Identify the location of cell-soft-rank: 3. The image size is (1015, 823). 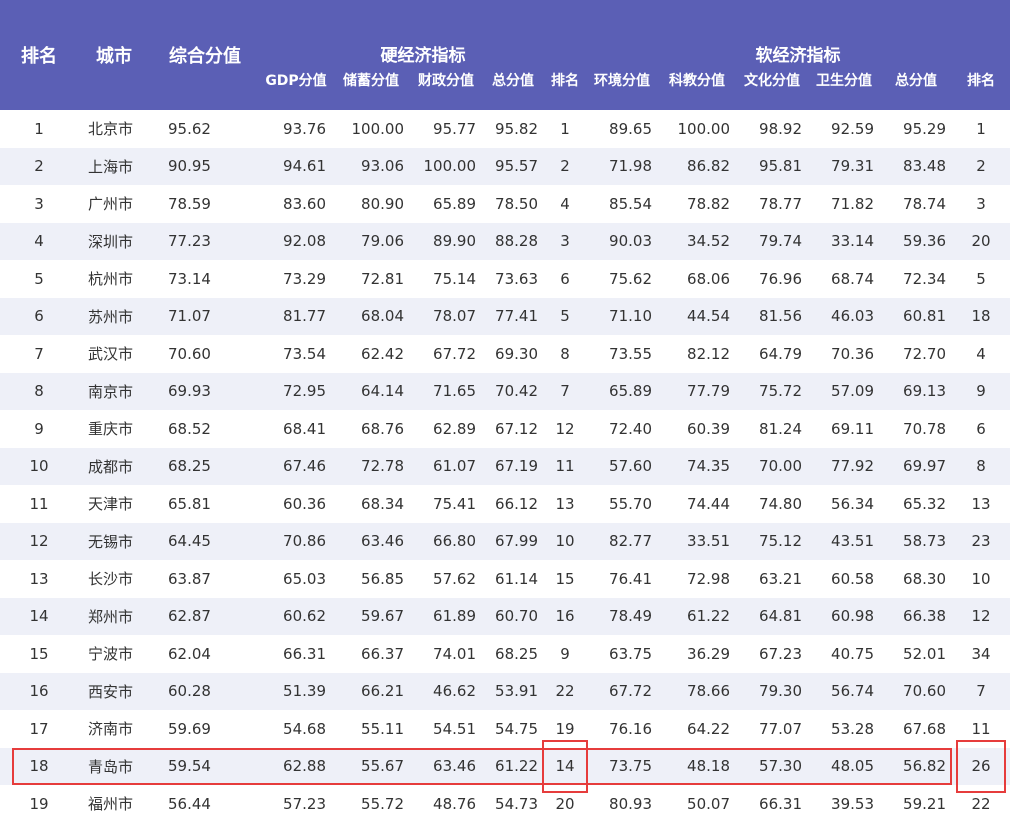
(981, 204).